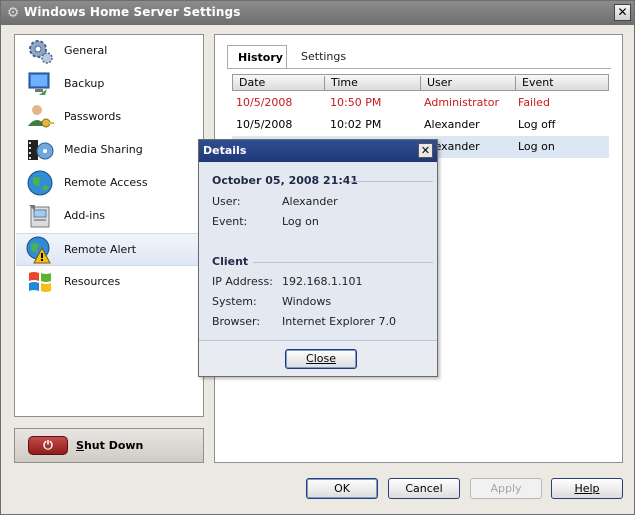  I want to click on ok-button: OK, so click(342, 488).